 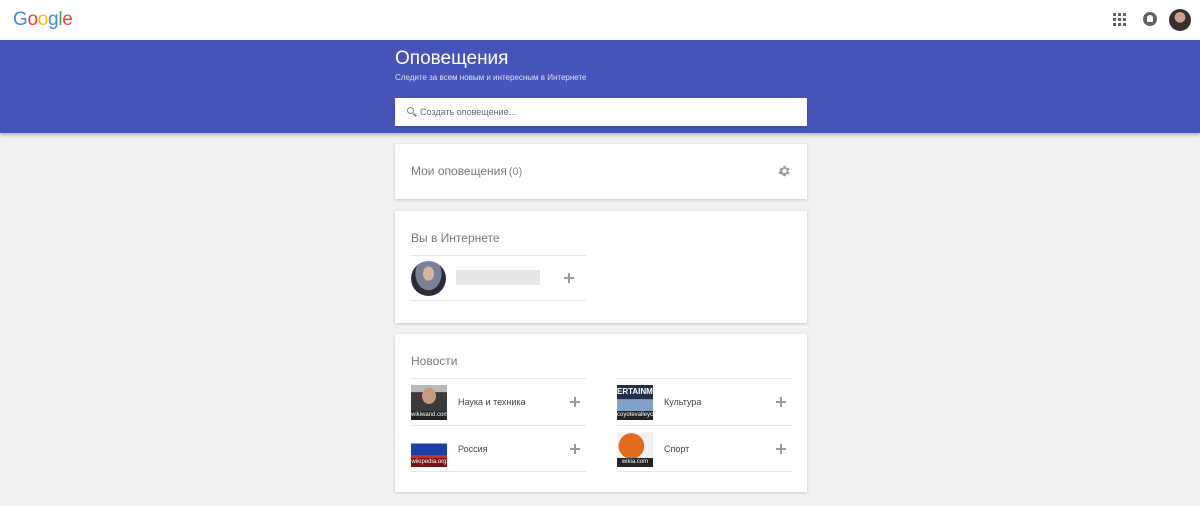 I want to click on profile-avatar, so click(x=428, y=278).